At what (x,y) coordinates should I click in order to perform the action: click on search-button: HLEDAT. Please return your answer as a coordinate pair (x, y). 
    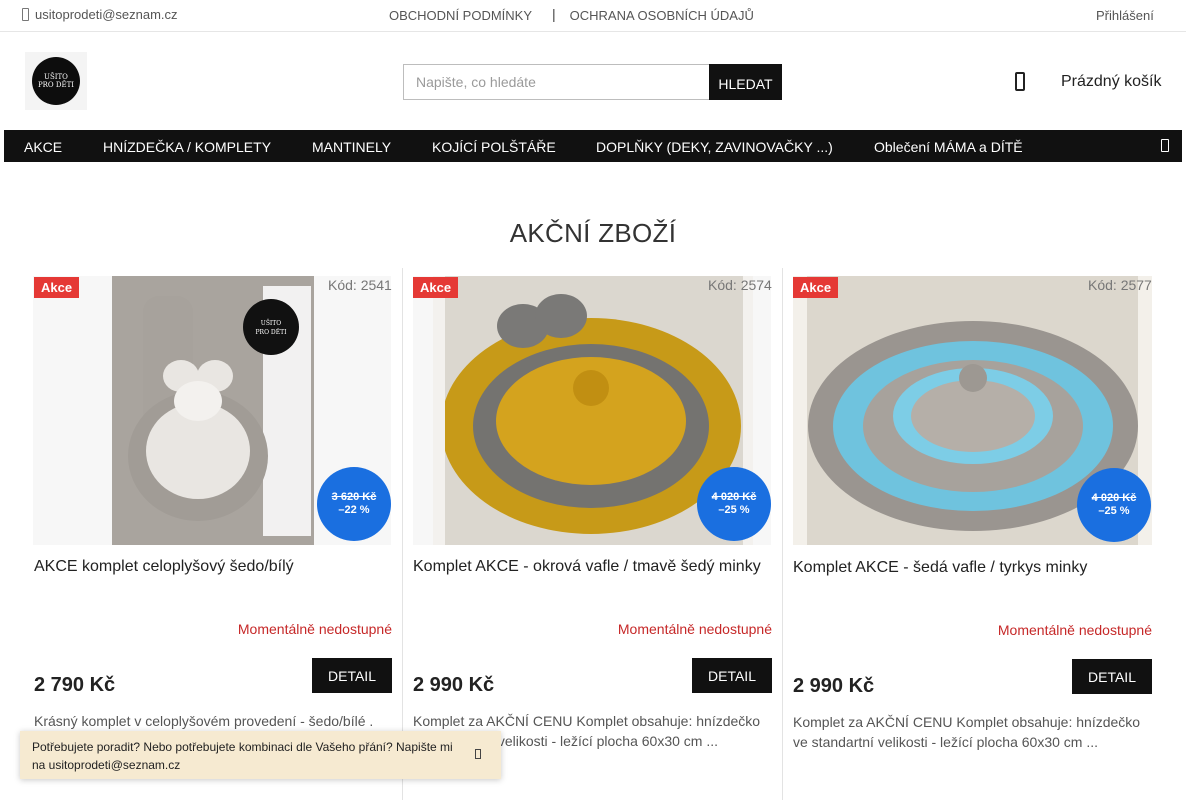
    Looking at the image, I should click on (745, 82).